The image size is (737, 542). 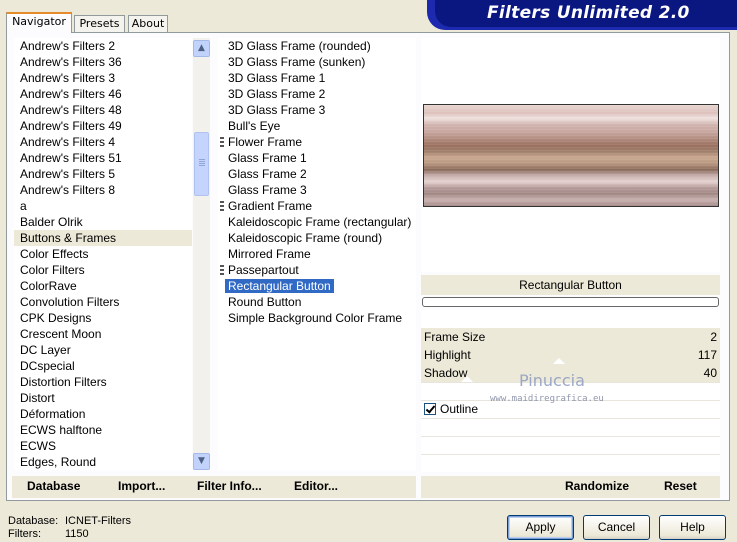 I want to click on category-item: Distort, so click(x=103, y=398).